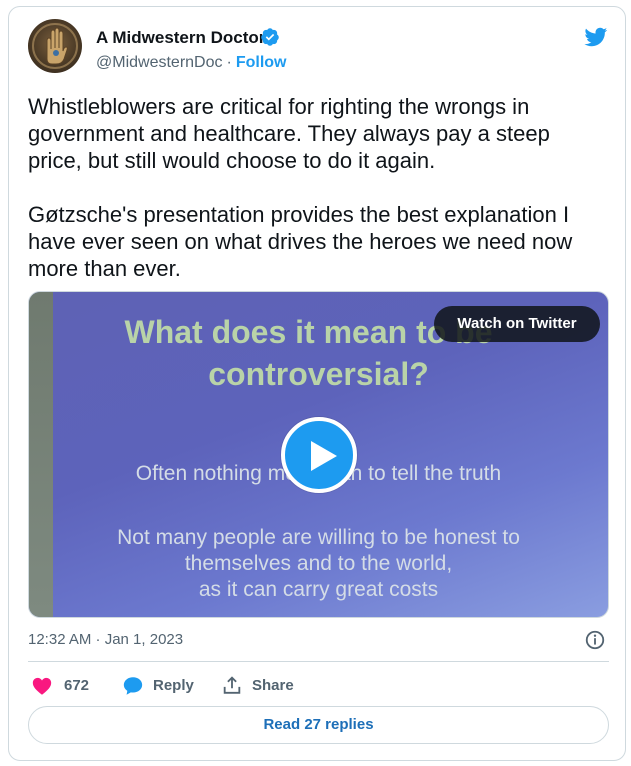 This screenshot has width=631, height=766. I want to click on heart-icon, so click(42, 686).